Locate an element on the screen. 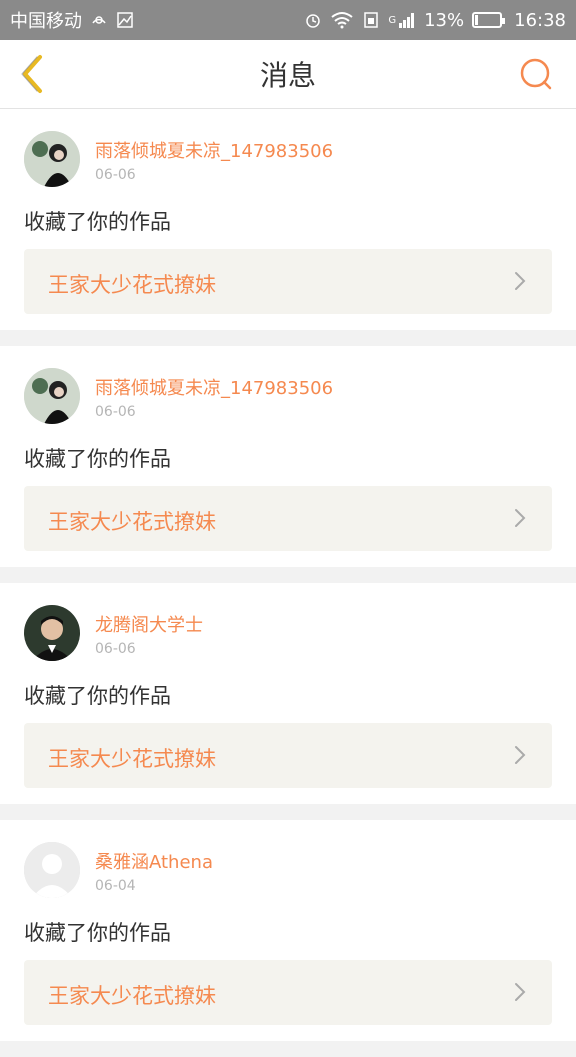 The width and height of the screenshot is (576, 1057). clock: 16:38 is located at coordinates (540, 20).